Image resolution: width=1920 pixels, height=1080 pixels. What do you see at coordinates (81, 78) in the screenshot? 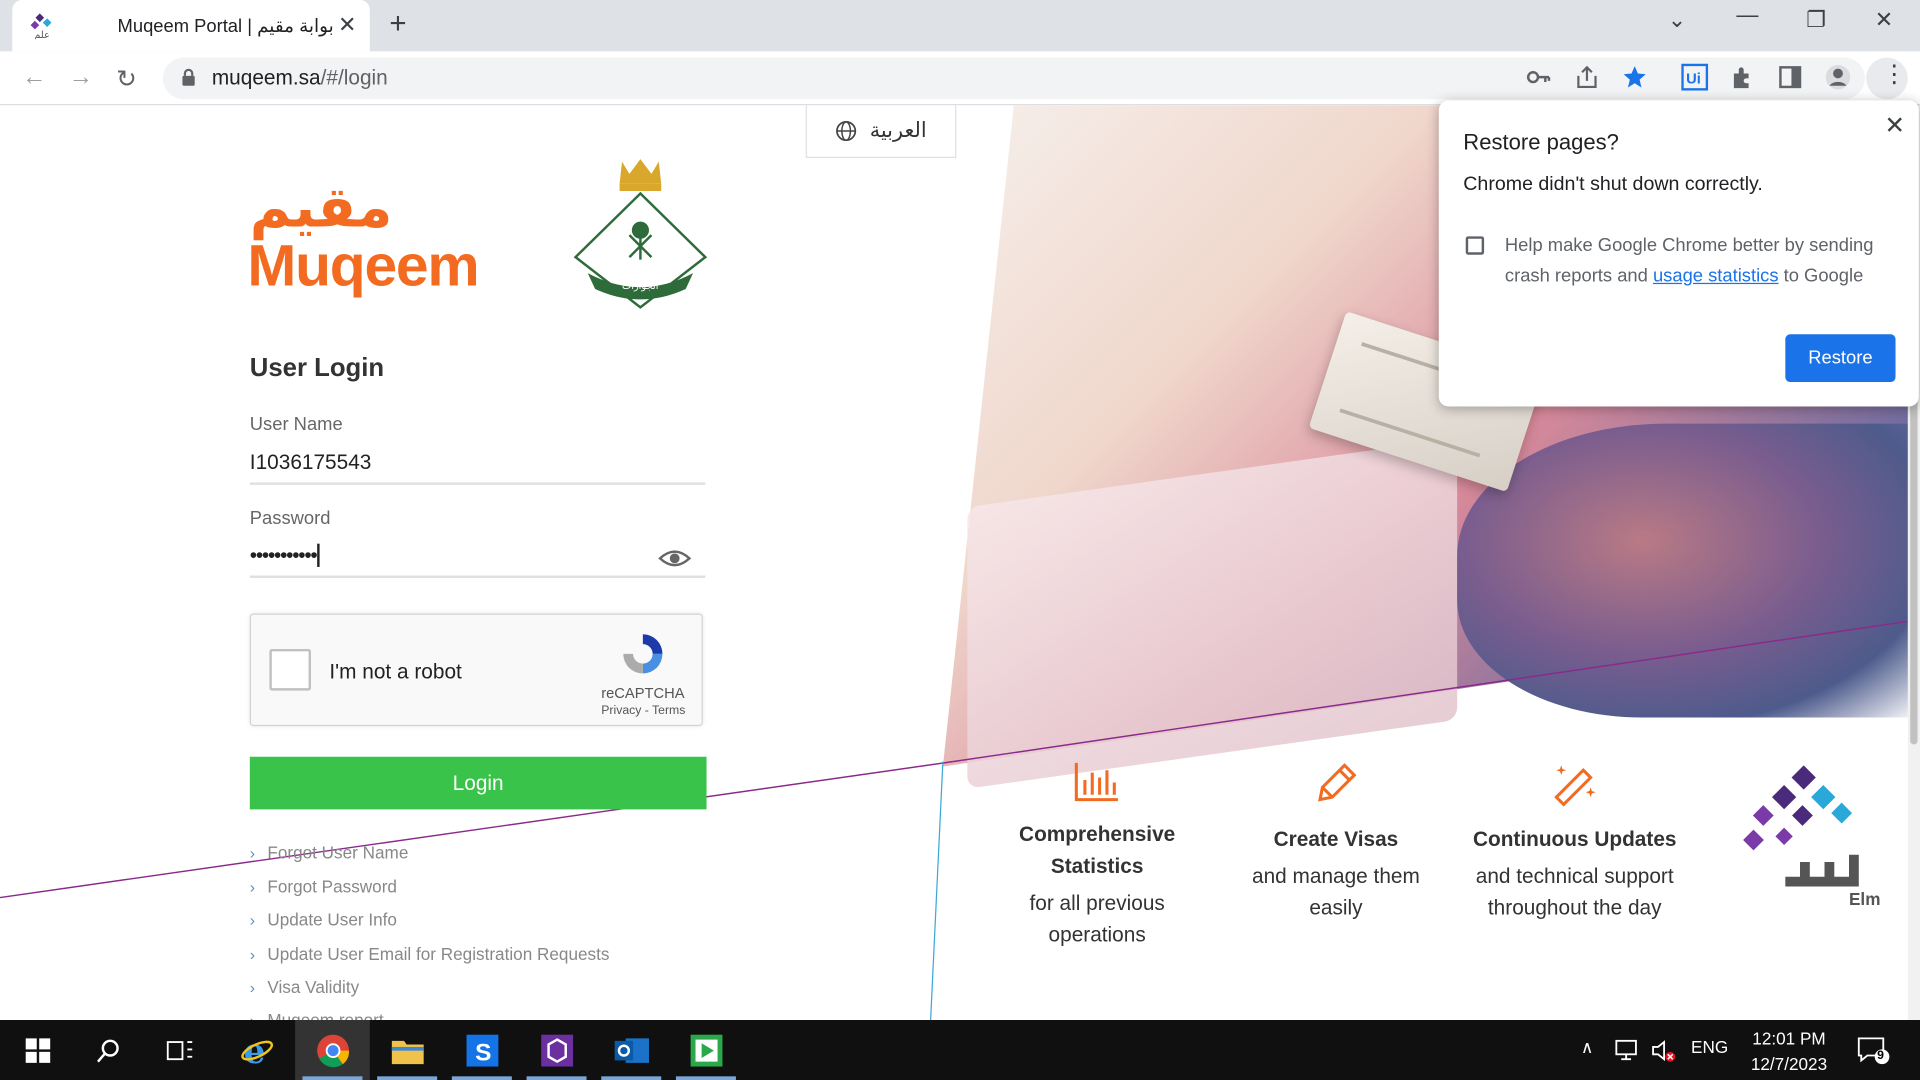
I see `forward-icon: →` at bounding box center [81, 78].